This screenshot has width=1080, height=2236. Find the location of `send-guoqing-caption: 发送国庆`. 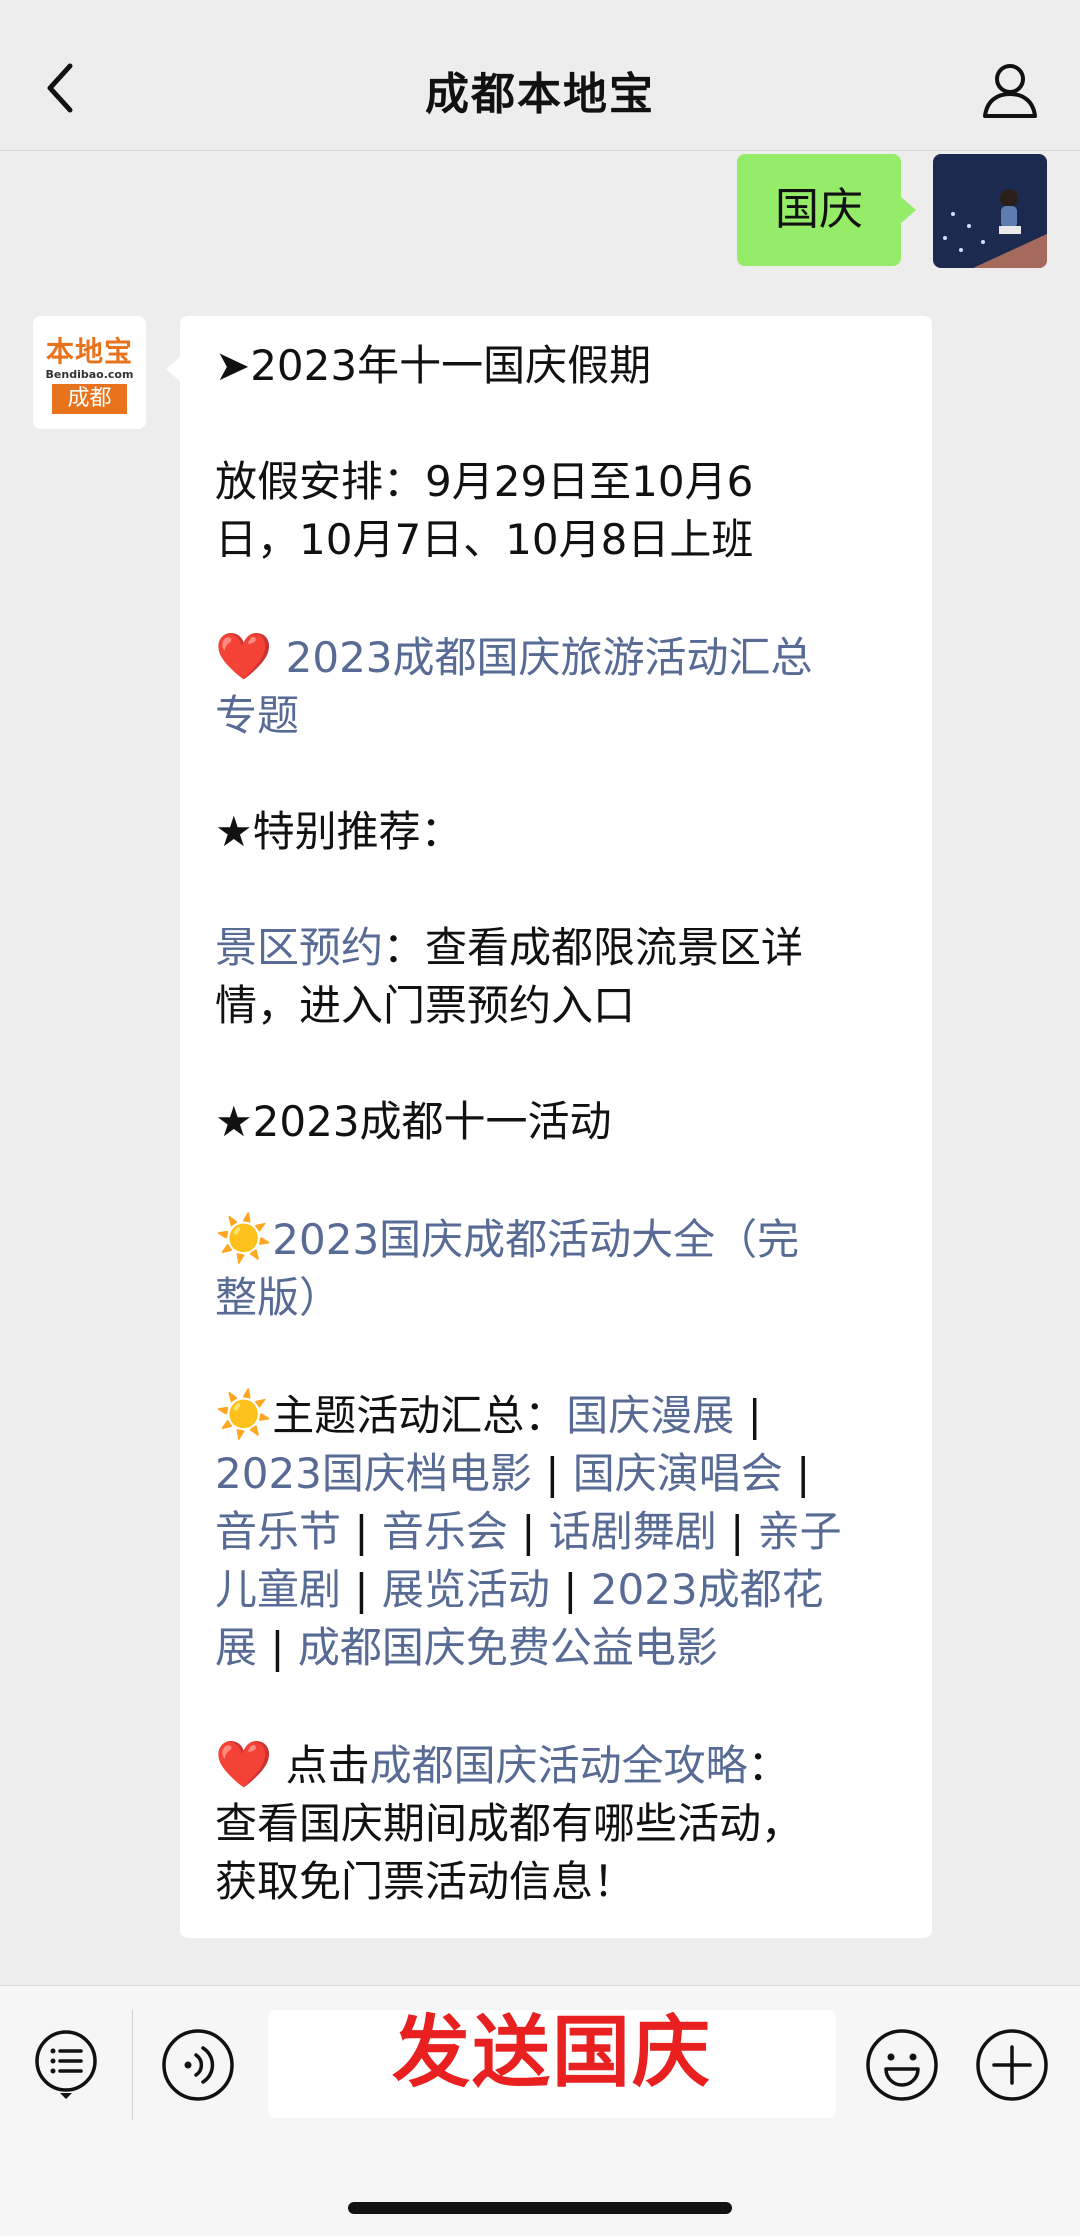

send-guoqing-caption: 发送国庆 is located at coordinates (551, 2053).